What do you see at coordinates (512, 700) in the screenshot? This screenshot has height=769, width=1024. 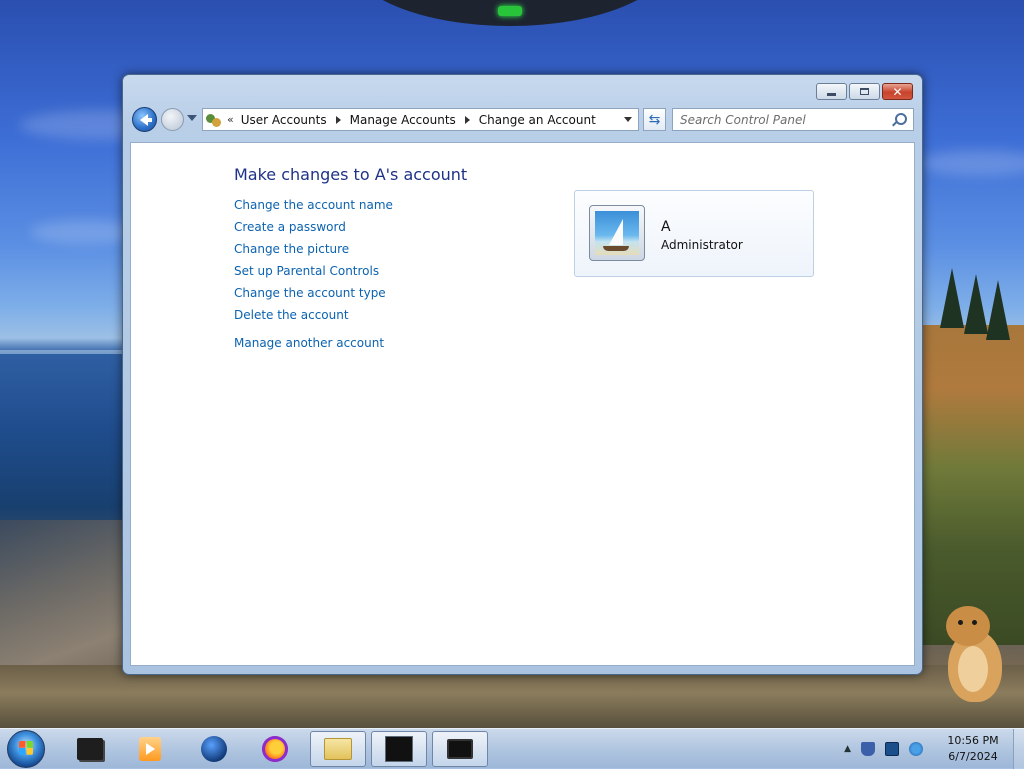 I see `shoreline` at bounding box center [512, 700].